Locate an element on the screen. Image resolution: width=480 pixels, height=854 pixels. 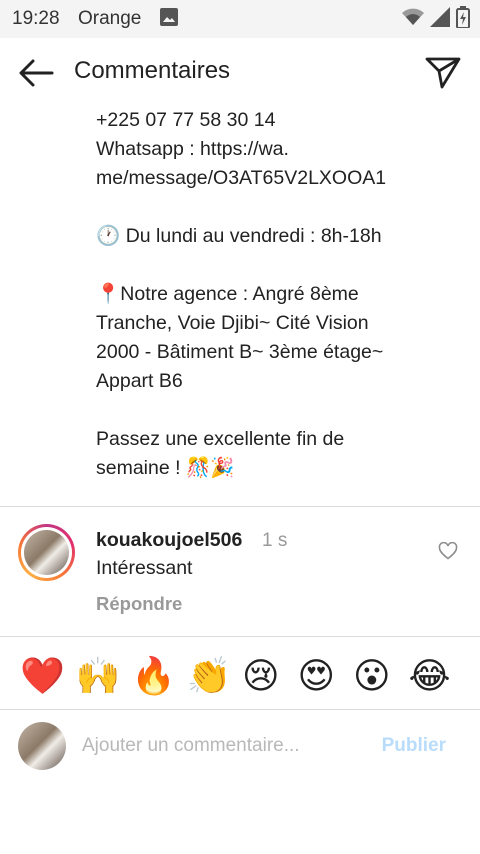
caption-closing-line1: Passez une excellente fin de is located at coordinates (220, 439).